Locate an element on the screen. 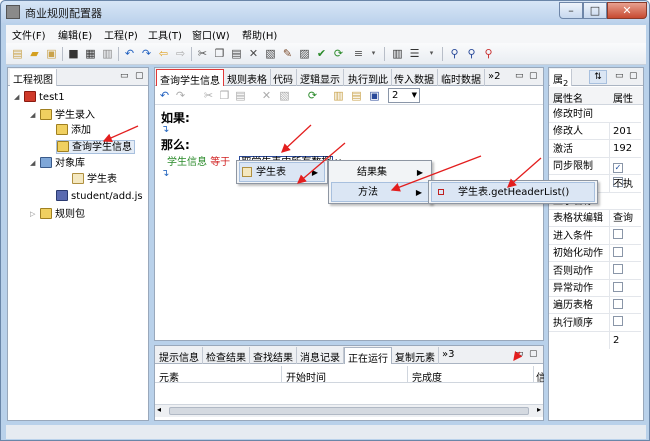 The width and height of the screenshot is (650, 441). insert-icon: ▥ is located at coordinates (338, 95).